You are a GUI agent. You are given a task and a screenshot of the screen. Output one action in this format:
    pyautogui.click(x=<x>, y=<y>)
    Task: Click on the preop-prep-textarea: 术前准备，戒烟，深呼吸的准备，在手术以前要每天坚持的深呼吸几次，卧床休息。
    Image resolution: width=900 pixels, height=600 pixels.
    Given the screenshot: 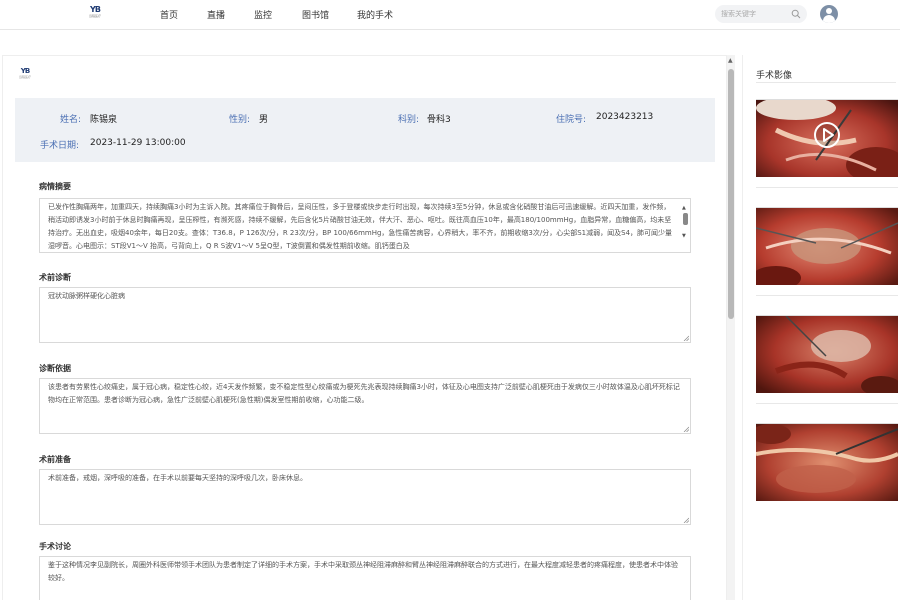 What is the action you would take?
    pyautogui.click(x=365, y=497)
    